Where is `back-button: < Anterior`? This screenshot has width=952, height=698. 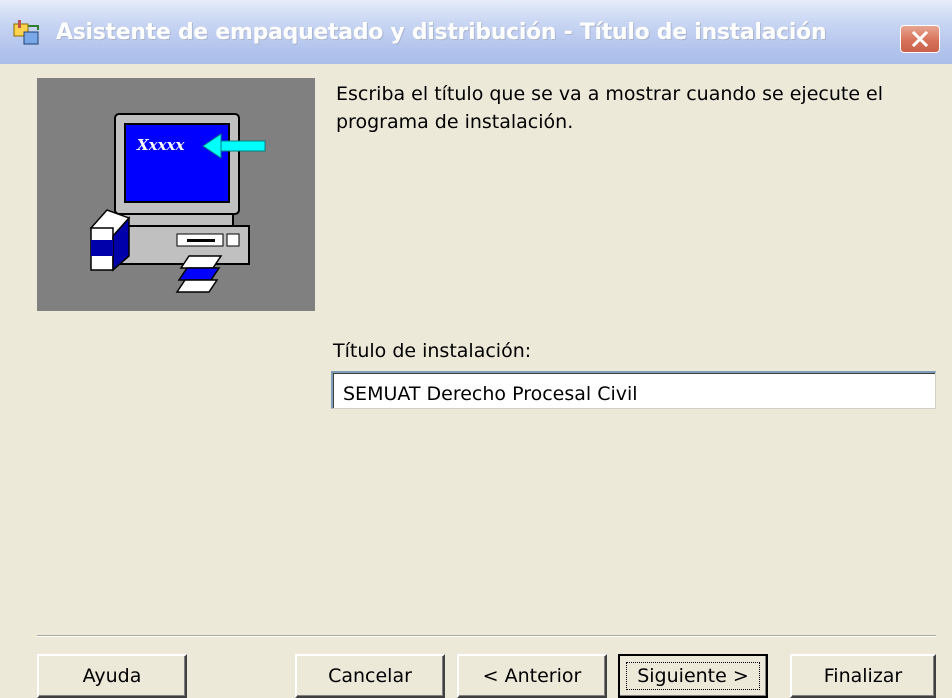 back-button: < Anterior is located at coordinates (532, 676).